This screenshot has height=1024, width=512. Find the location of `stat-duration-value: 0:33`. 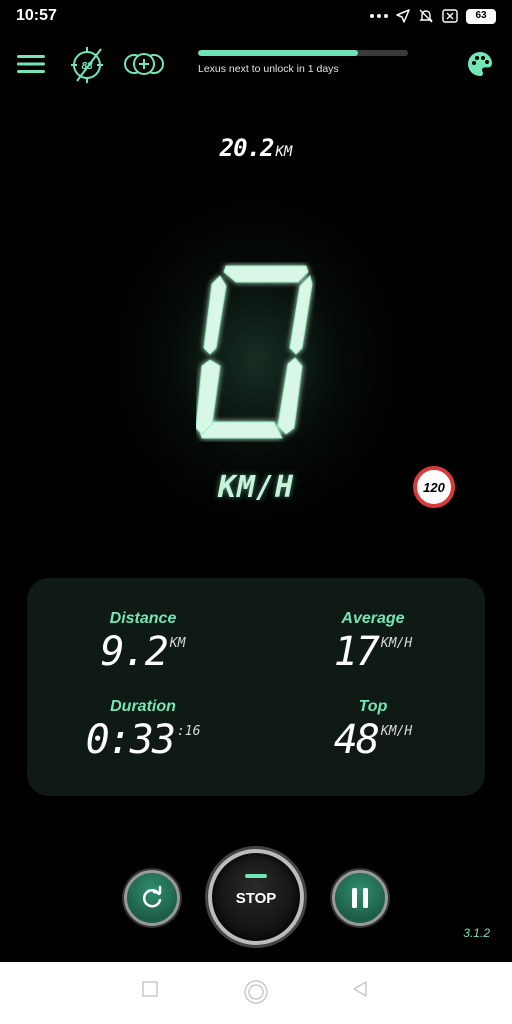

stat-duration-value: 0:33 is located at coordinates (130, 740).